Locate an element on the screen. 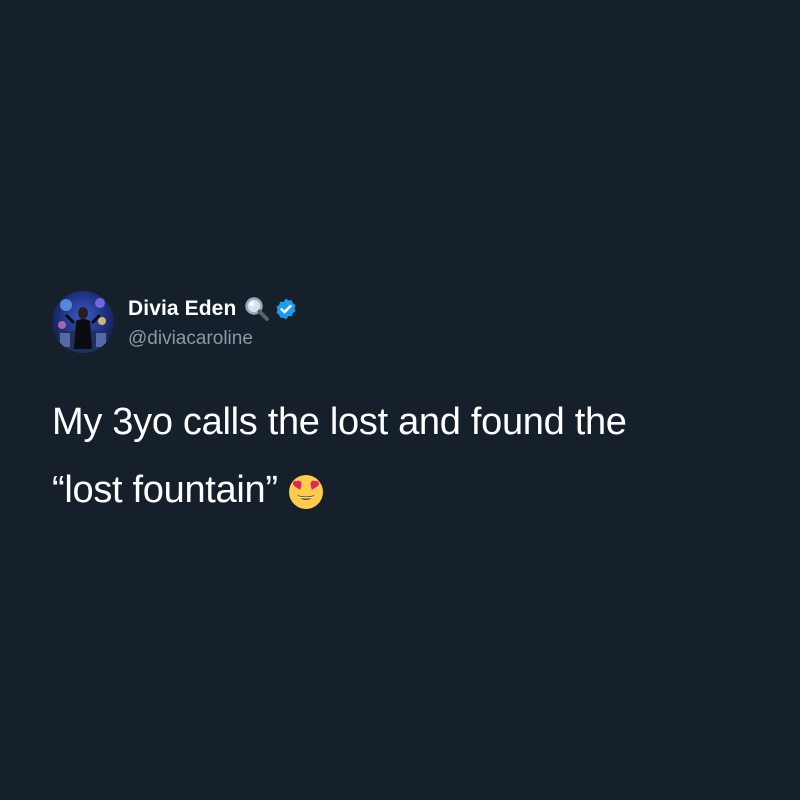 The image size is (800, 800). avatar is located at coordinates (83, 322).